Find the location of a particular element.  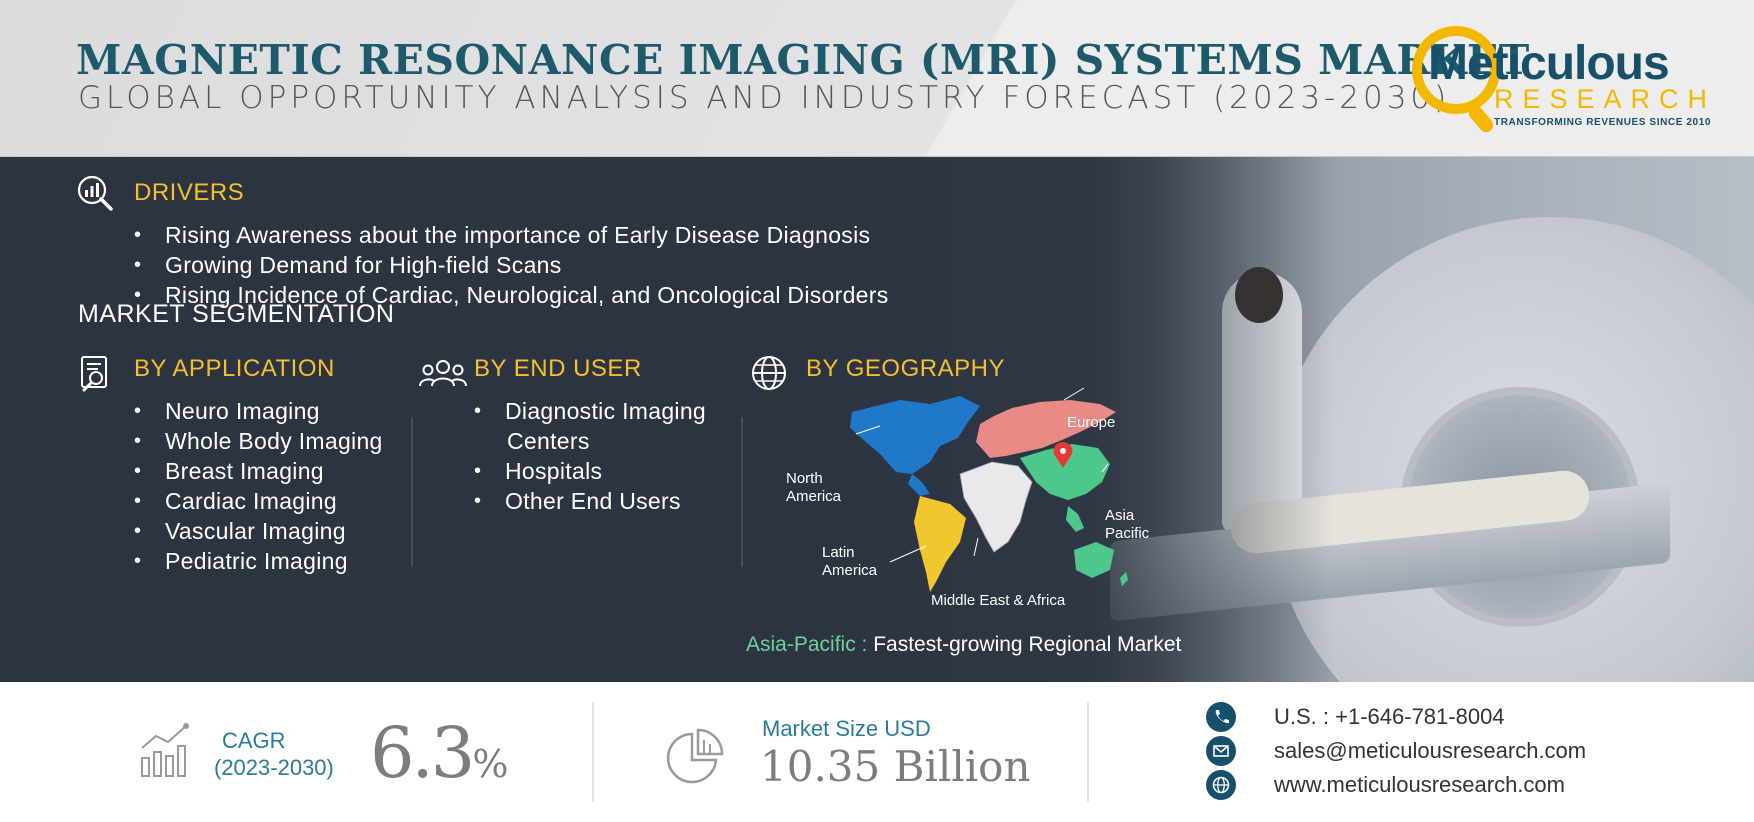

list-item: Cardiac Imaging is located at coordinates (258, 501).